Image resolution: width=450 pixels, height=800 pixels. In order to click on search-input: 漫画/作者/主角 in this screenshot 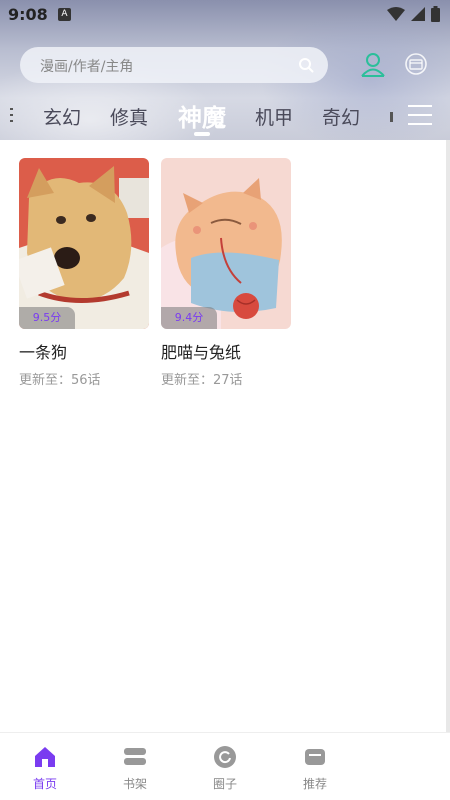, I will do `click(174, 65)`.